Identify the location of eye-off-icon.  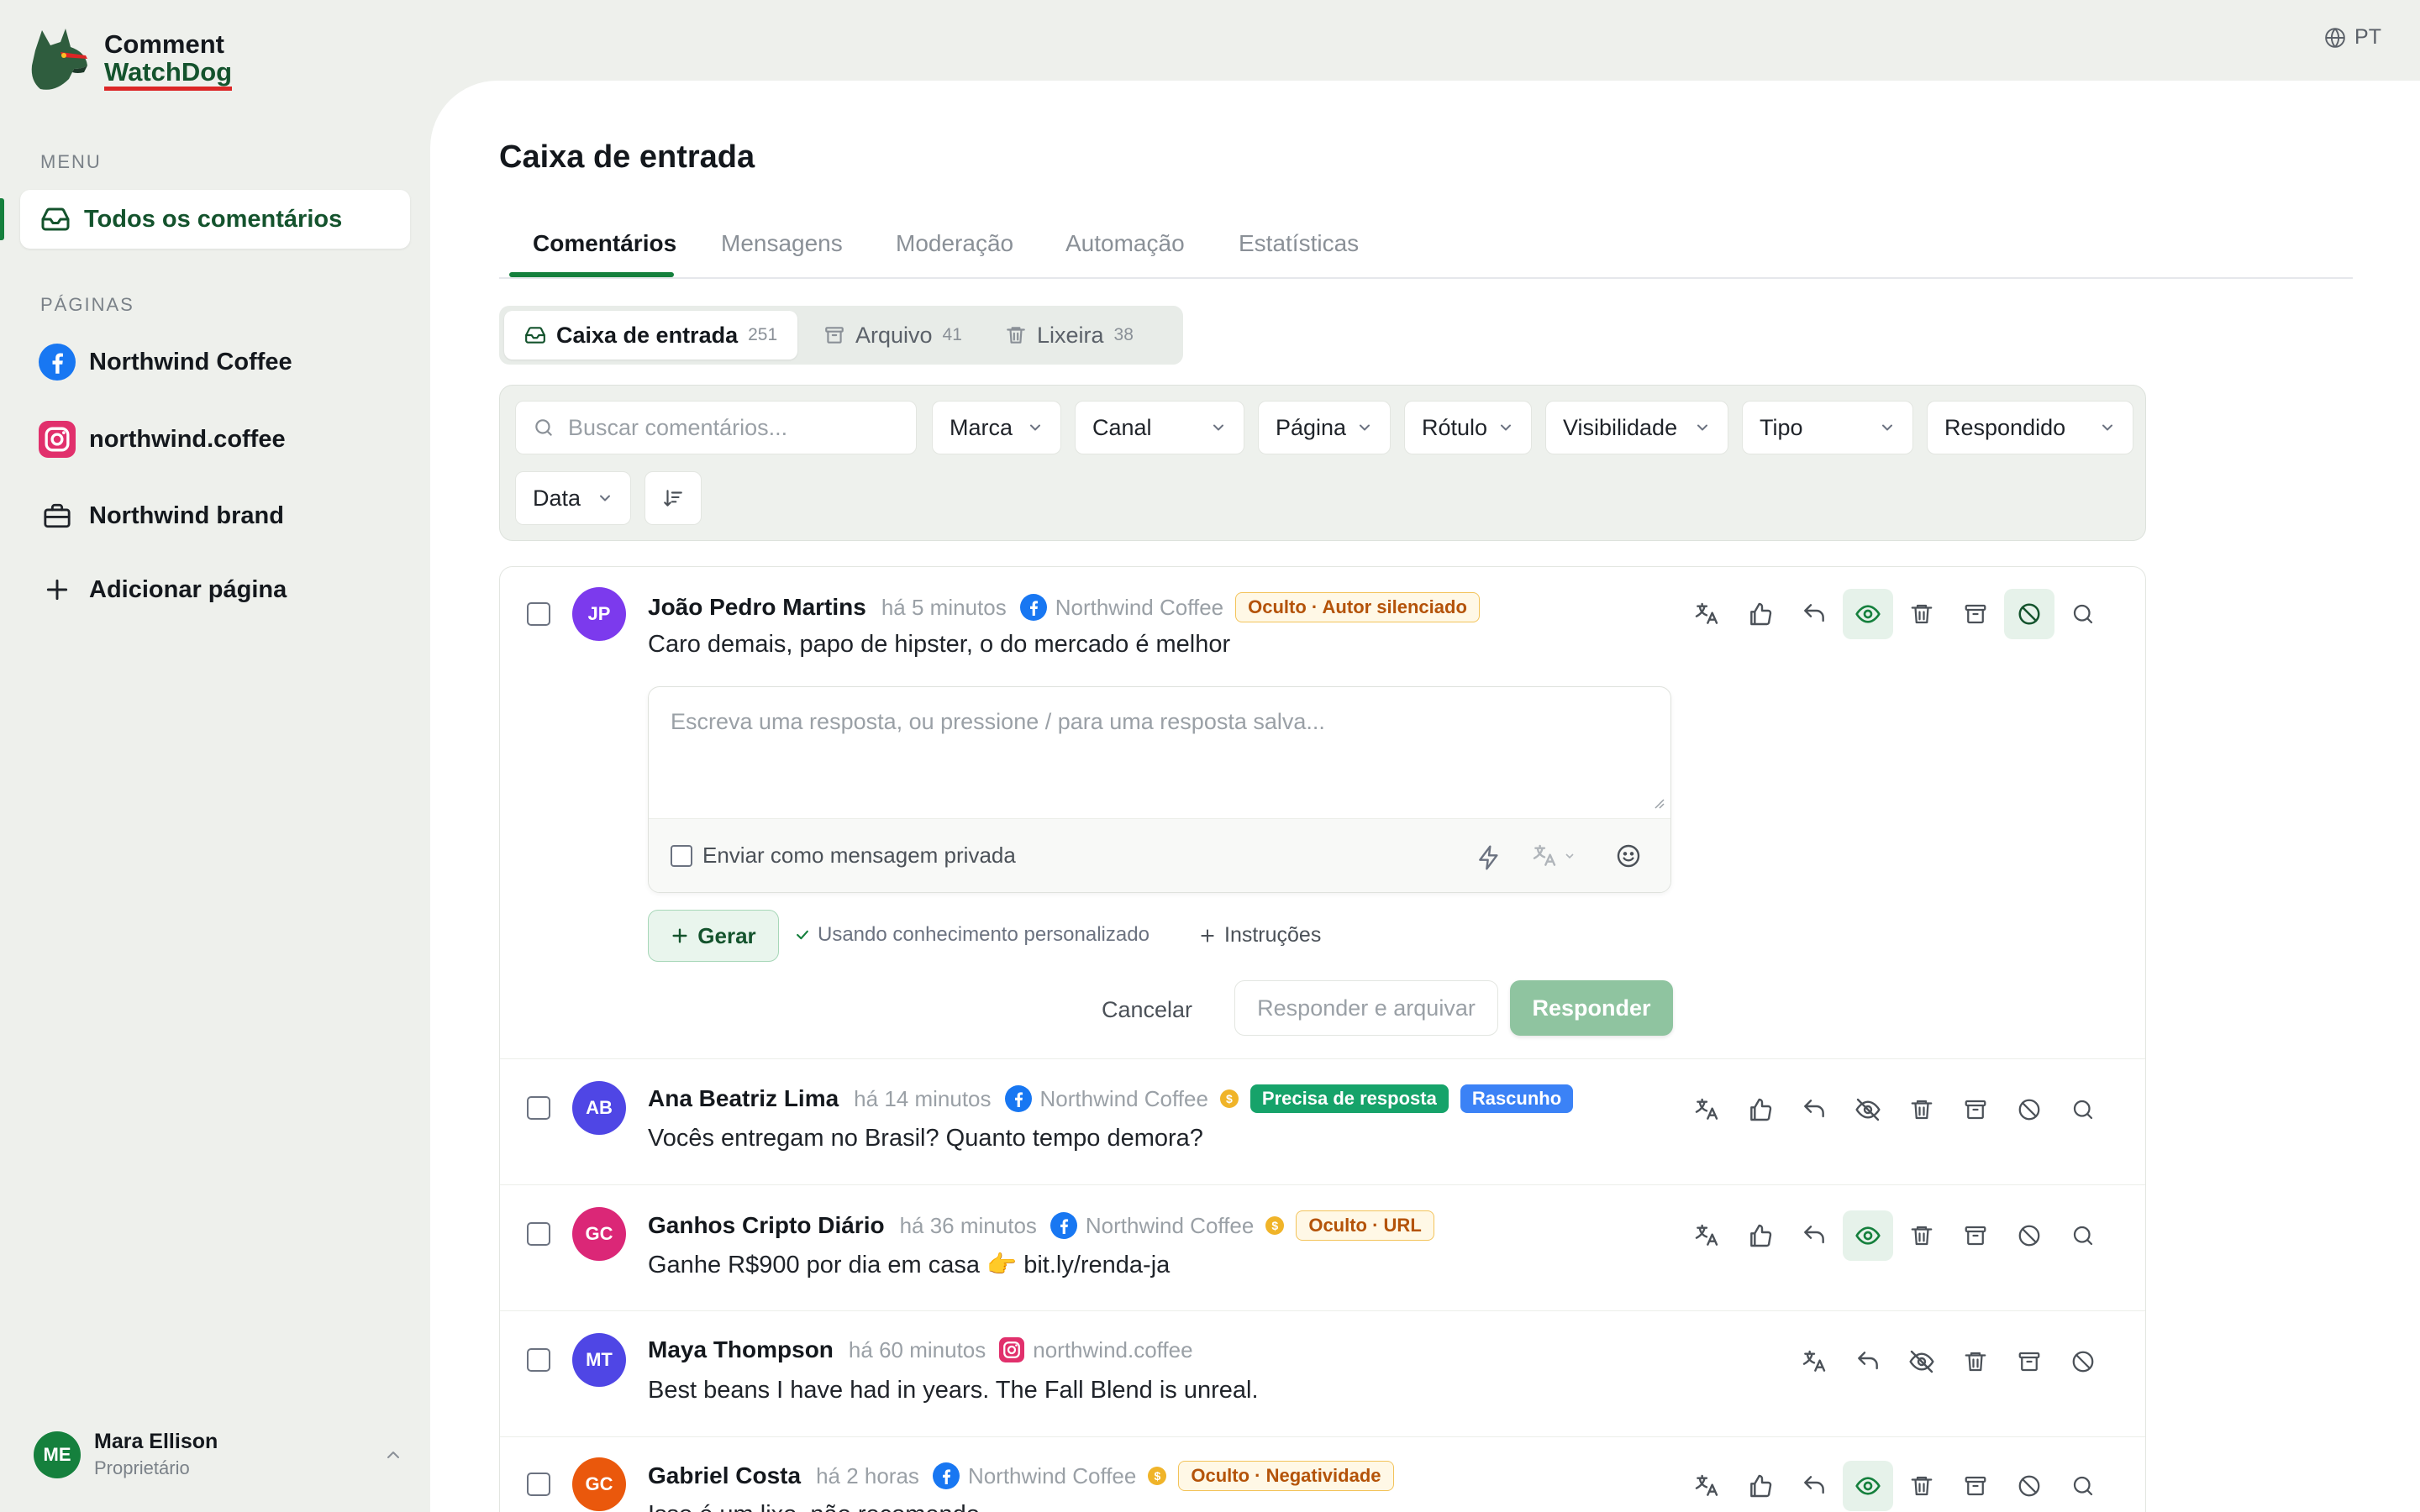
(1867, 1109).